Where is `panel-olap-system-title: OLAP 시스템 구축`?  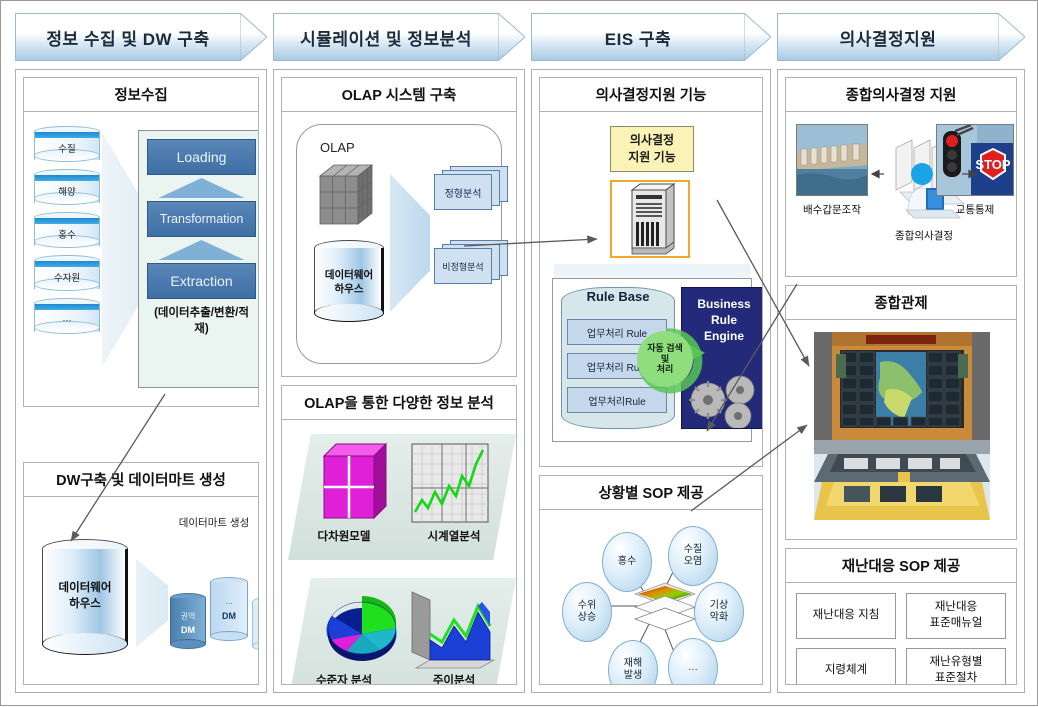
panel-olap-system-title: OLAP 시스템 구축 is located at coordinates (399, 95).